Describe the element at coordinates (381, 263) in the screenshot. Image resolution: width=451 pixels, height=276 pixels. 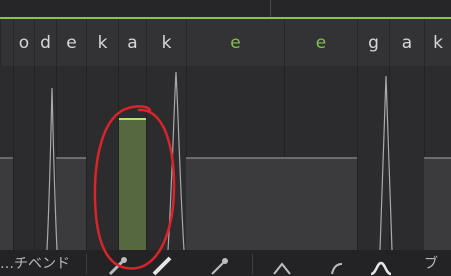
I see `bell-curve-icon` at that location.